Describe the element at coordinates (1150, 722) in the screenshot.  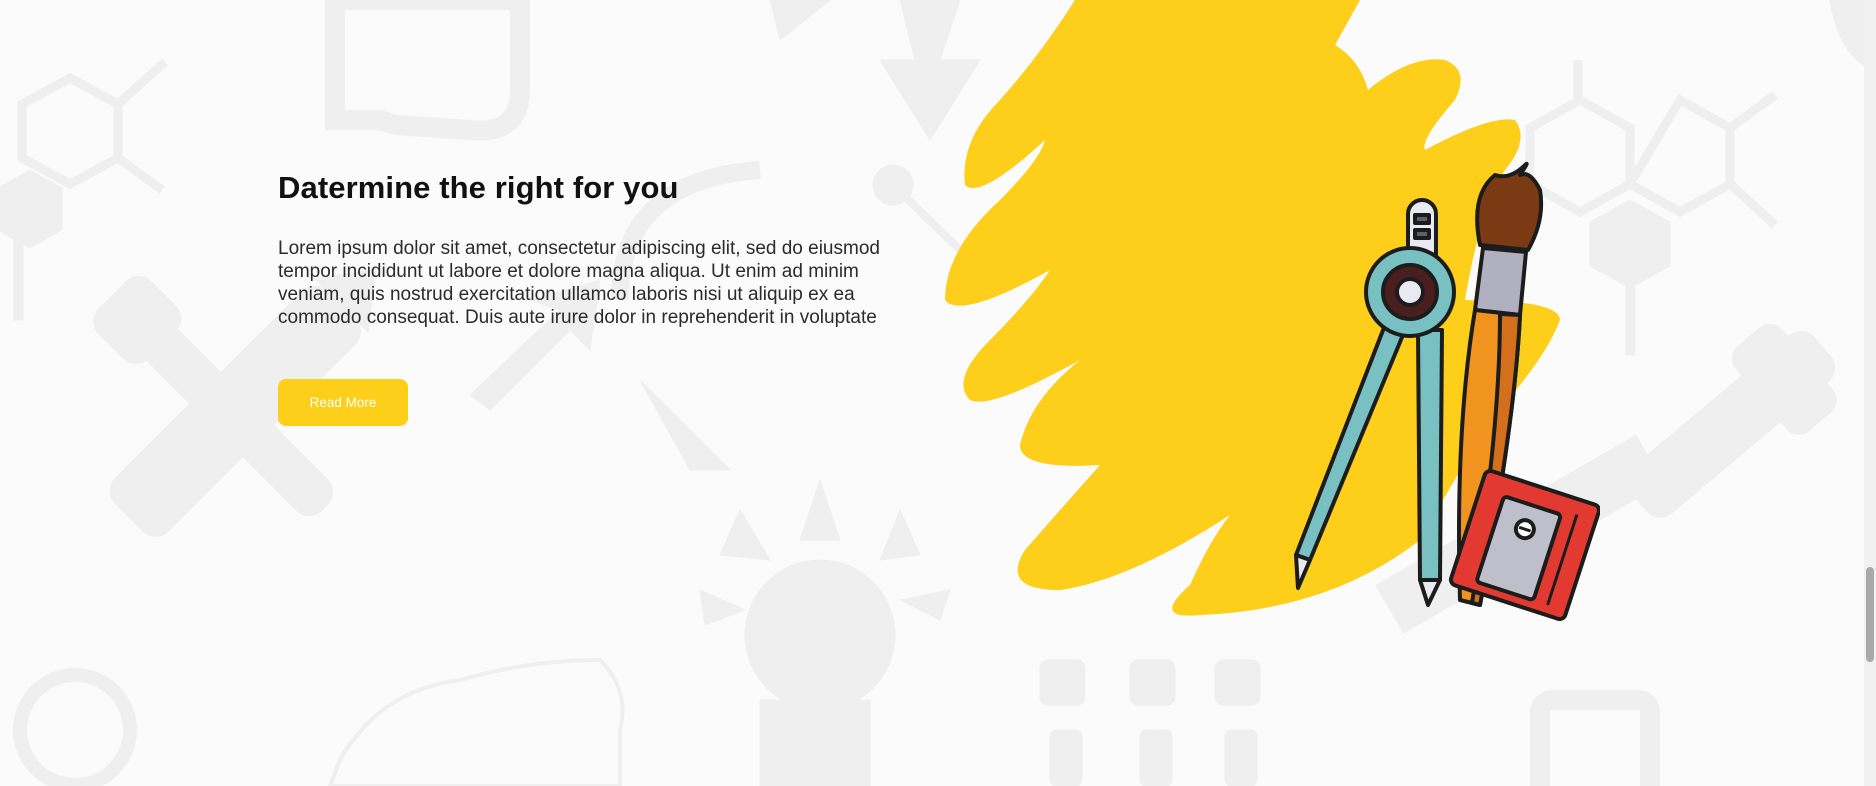
I see `grid-icon` at that location.